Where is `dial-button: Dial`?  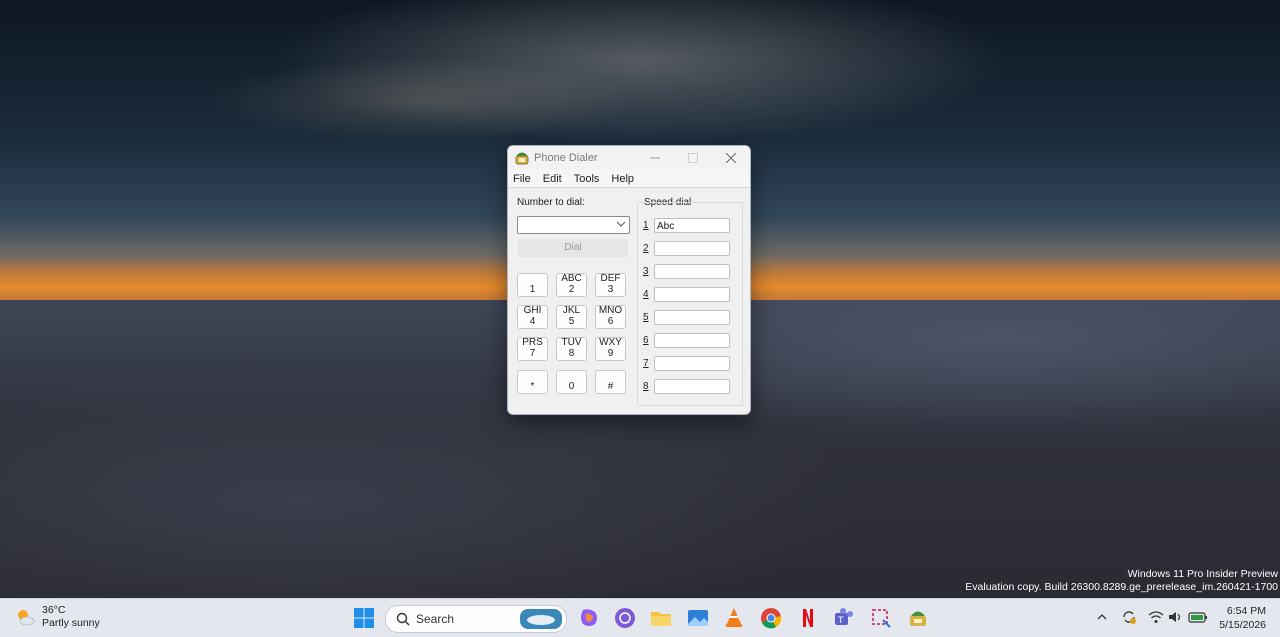
dial-button: Dial is located at coordinates (573, 248).